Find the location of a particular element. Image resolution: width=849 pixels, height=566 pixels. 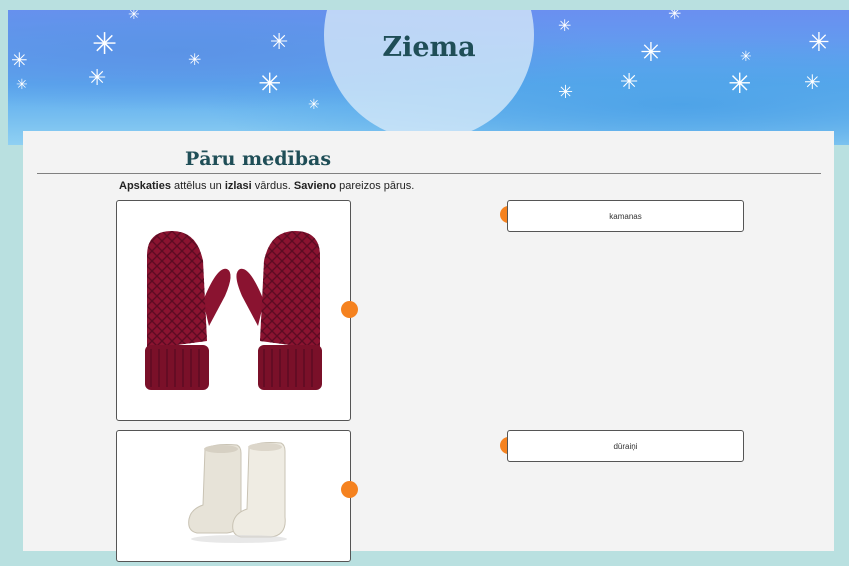

word-label: kamanas is located at coordinates (625, 216).